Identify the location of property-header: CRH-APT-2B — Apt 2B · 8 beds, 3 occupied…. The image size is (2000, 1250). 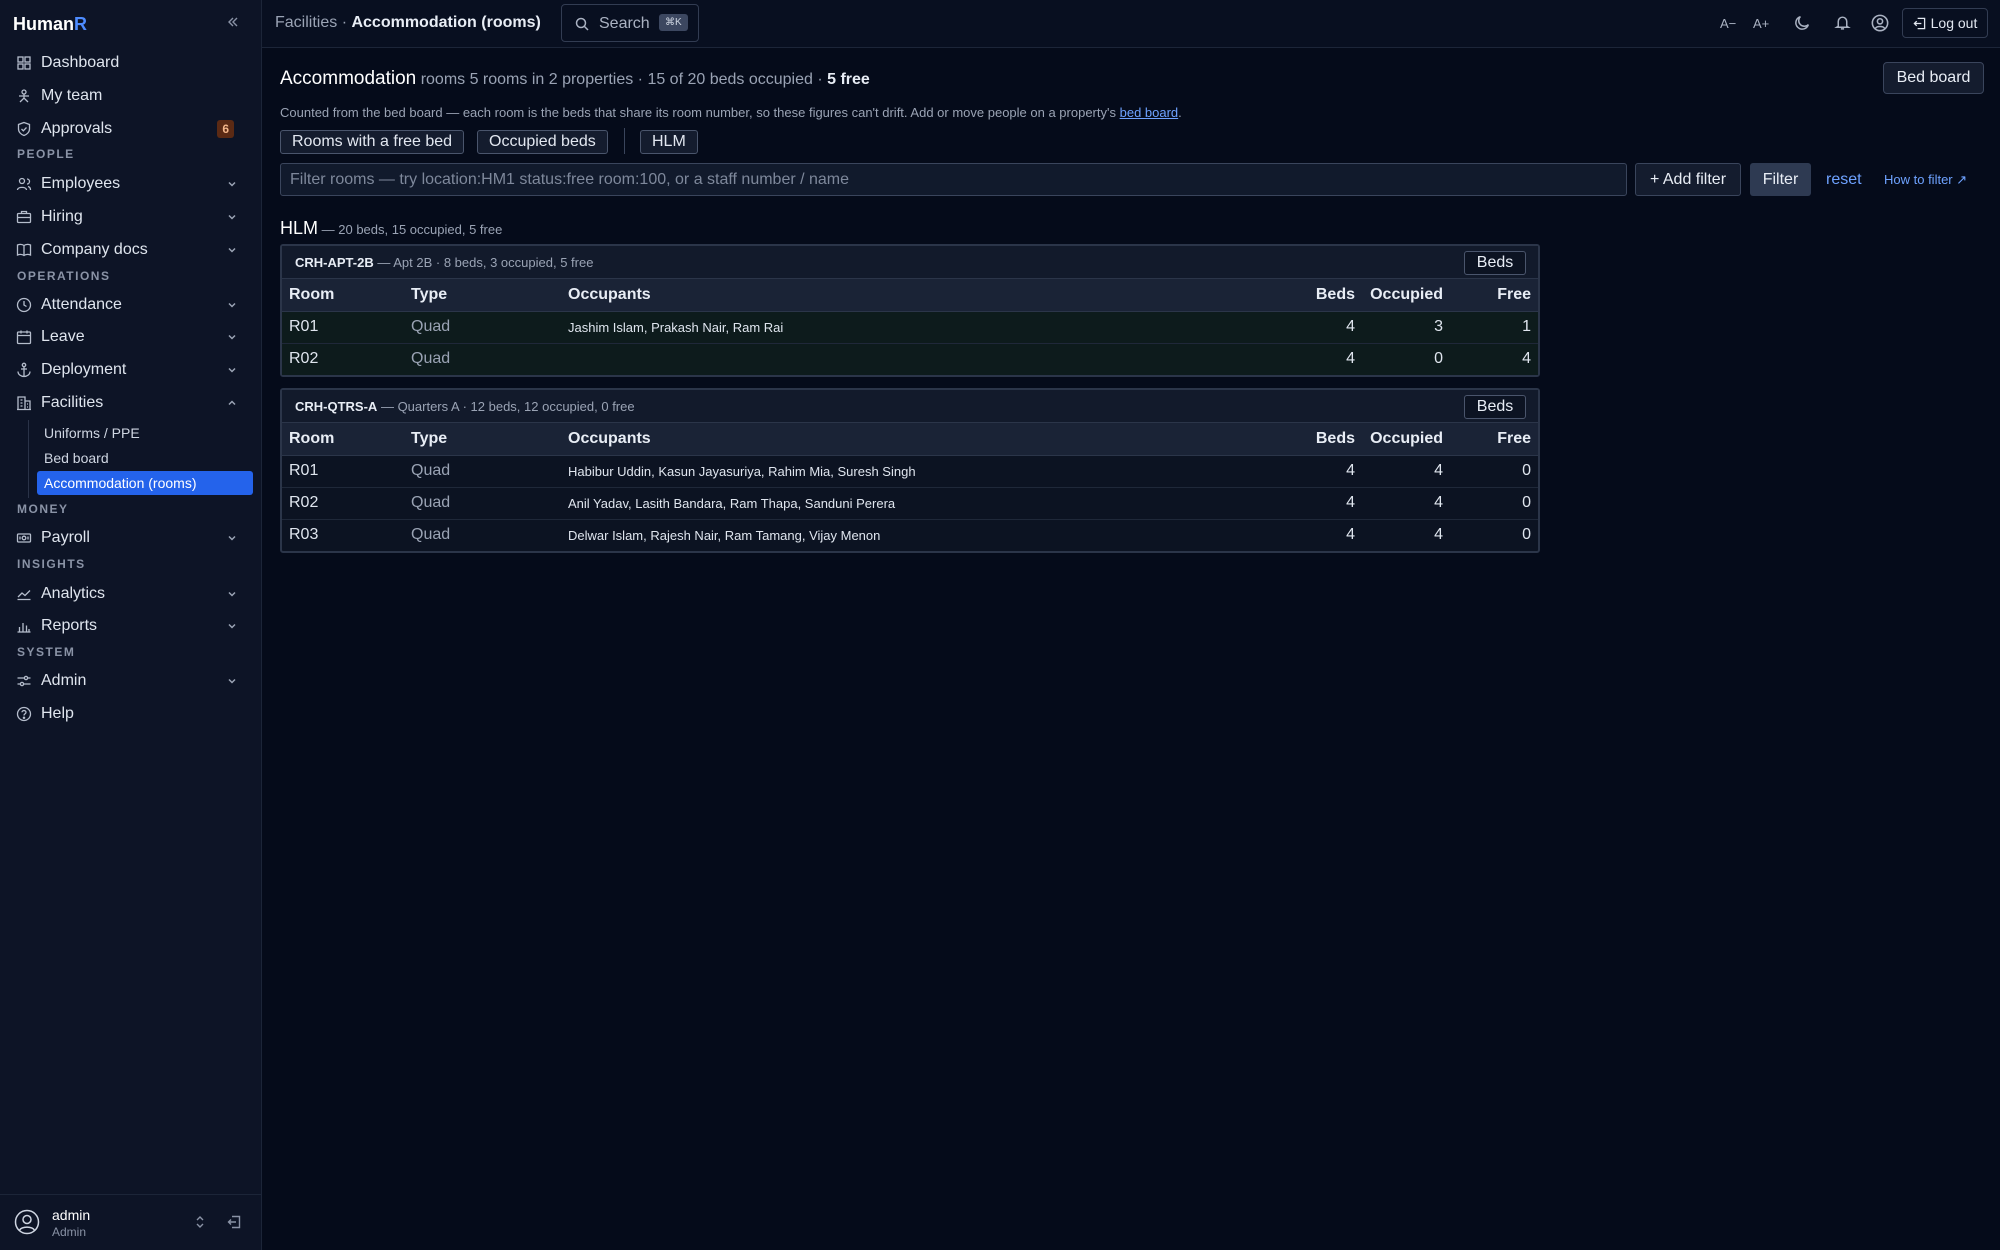
(910, 262).